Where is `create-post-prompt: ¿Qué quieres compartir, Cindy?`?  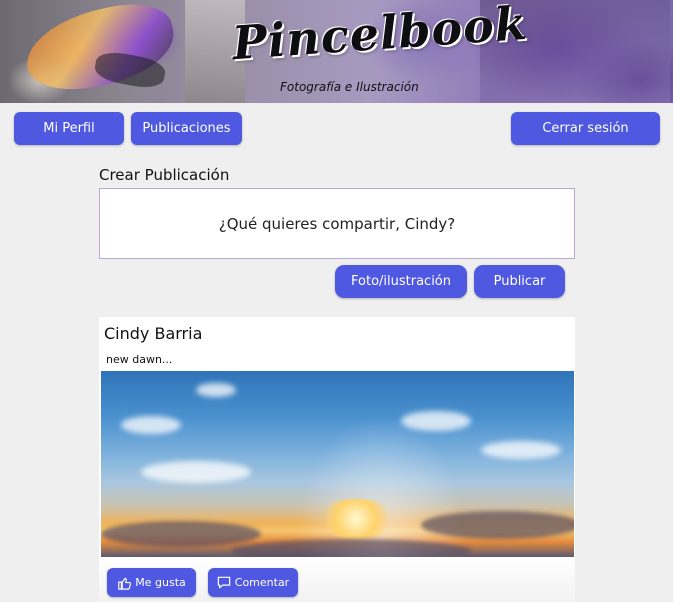 create-post-prompt: ¿Qué quieres compartir, Cindy? is located at coordinates (337, 223).